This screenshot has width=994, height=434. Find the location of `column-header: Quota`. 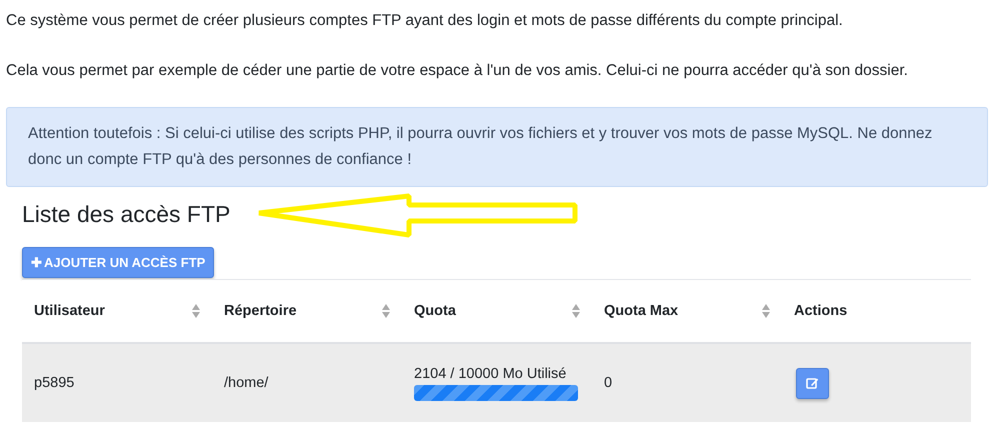

column-header: Quota is located at coordinates (435, 311).